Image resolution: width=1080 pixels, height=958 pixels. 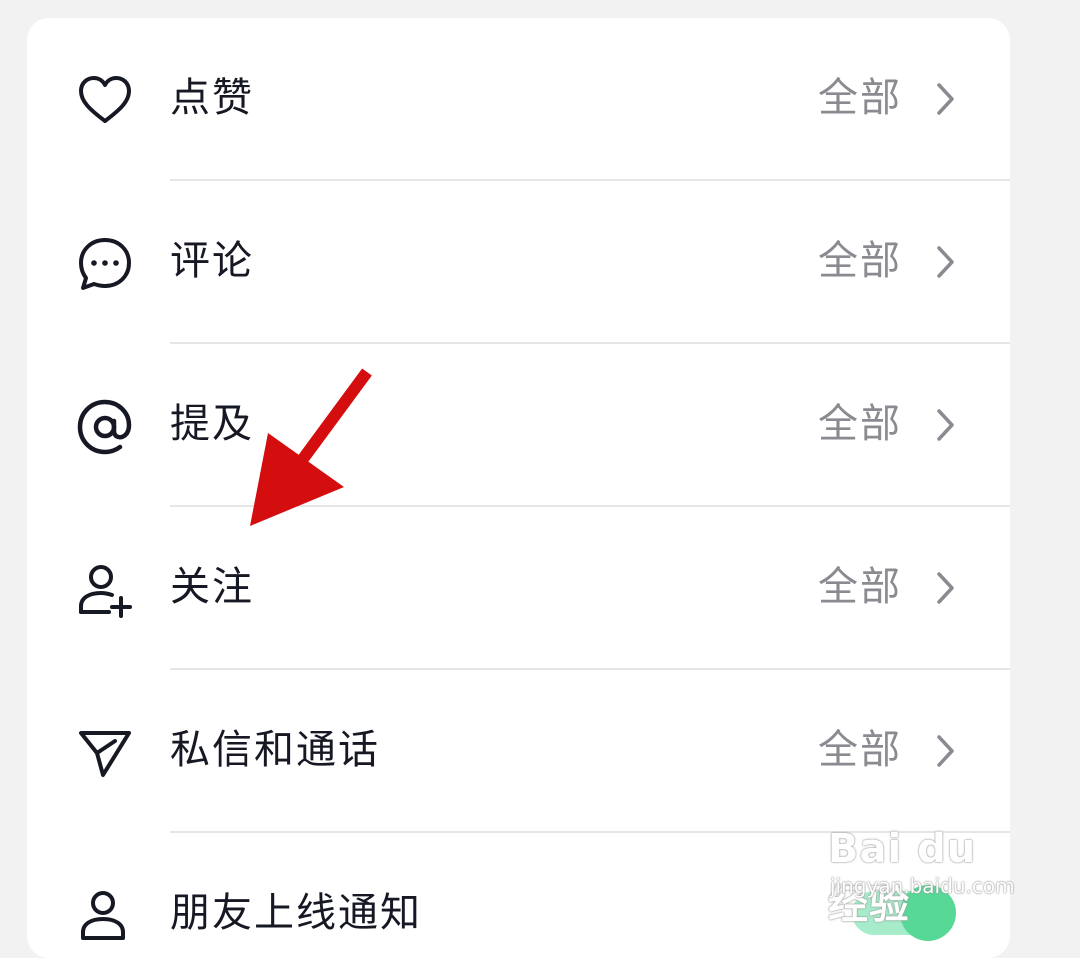 What do you see at coordinates (105, 264) in the screenshot?
I see `comment-icon` at bounding box center [105, 264].